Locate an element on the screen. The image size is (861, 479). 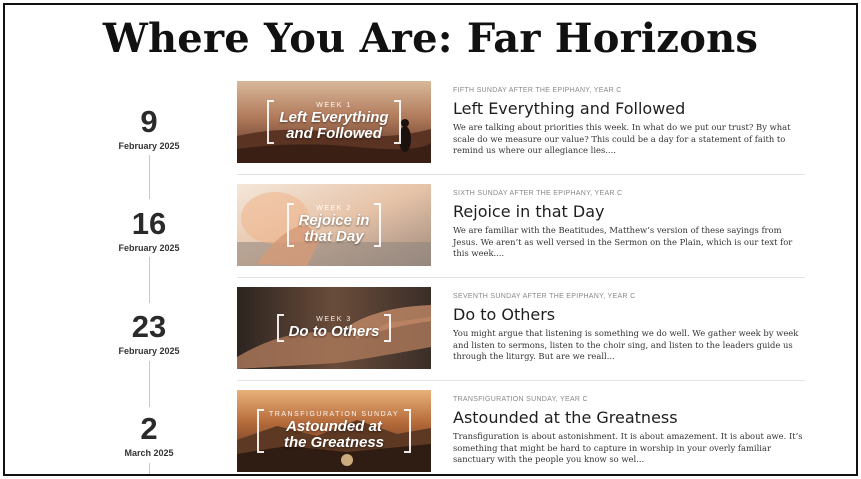
date-block: 9 February 2025 is located at coordinates (149, 128).